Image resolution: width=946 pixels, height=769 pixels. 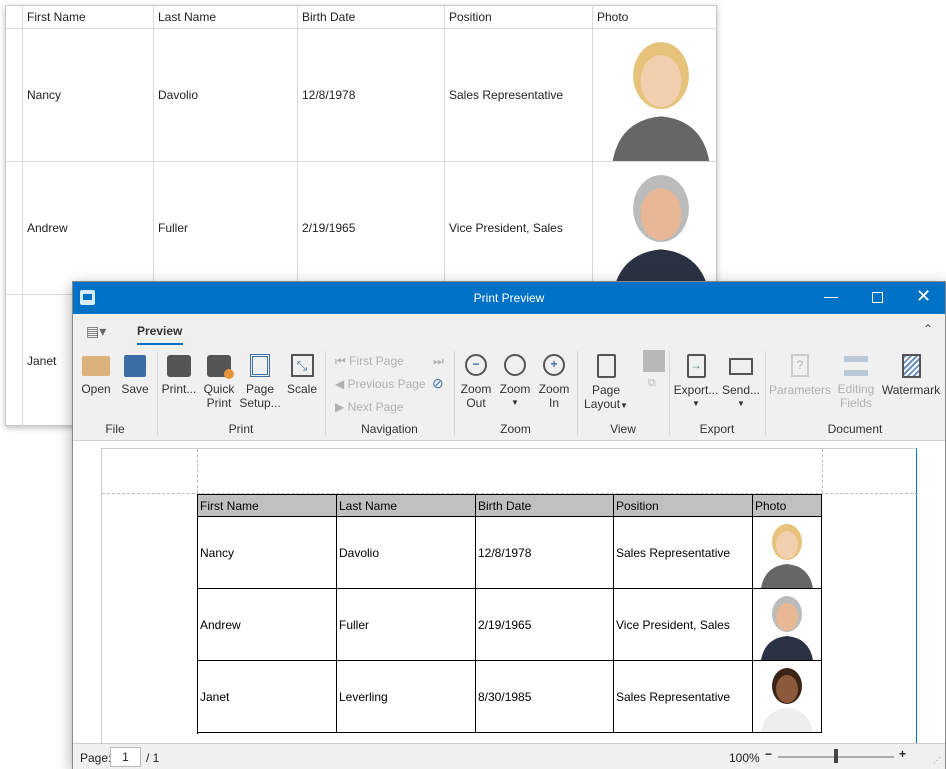 I want to click on report-photo-cell, so click(x=787, y=553).